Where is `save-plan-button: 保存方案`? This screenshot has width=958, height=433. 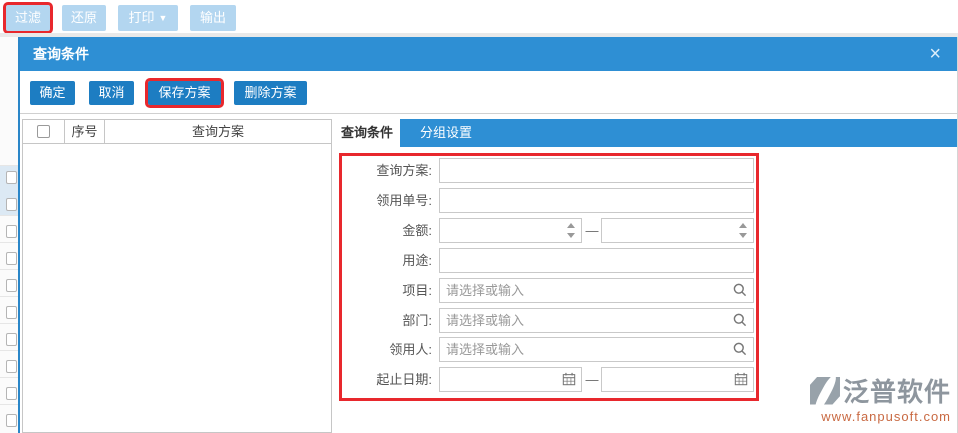
save-plan-button: 保存方案 is located at coordinates (184, 93).